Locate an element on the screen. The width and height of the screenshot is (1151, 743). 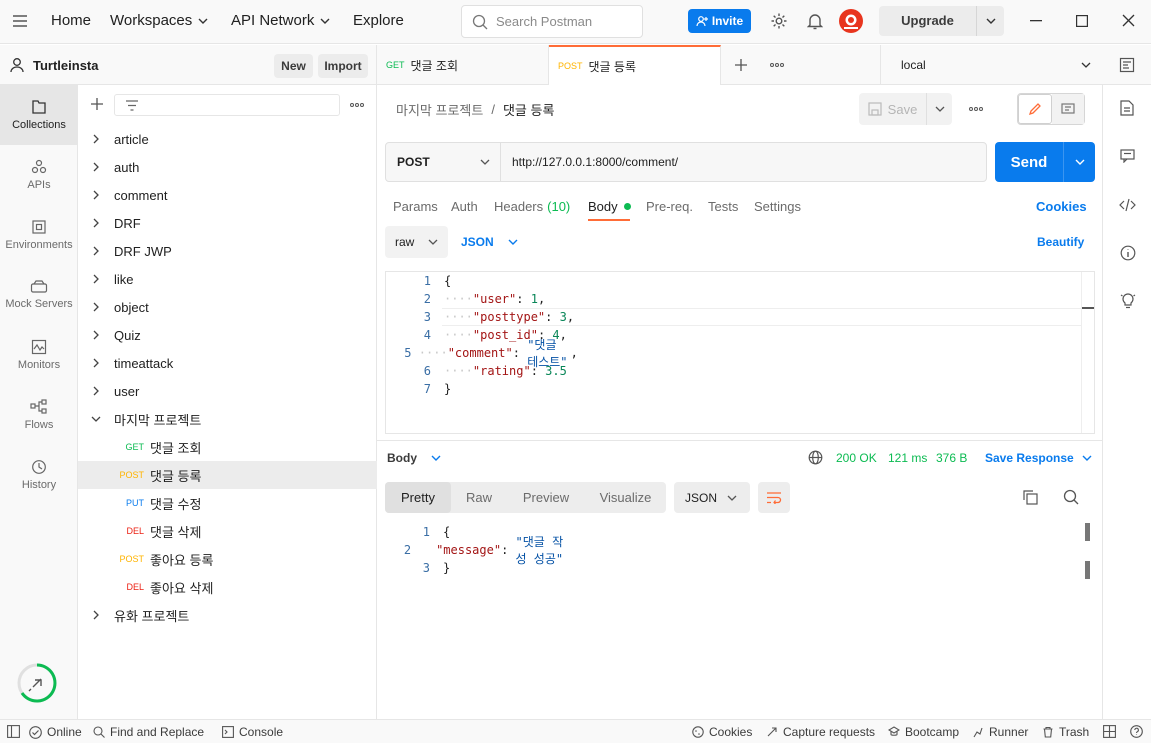
maximize-icon is located at coordinates (1082, 21).